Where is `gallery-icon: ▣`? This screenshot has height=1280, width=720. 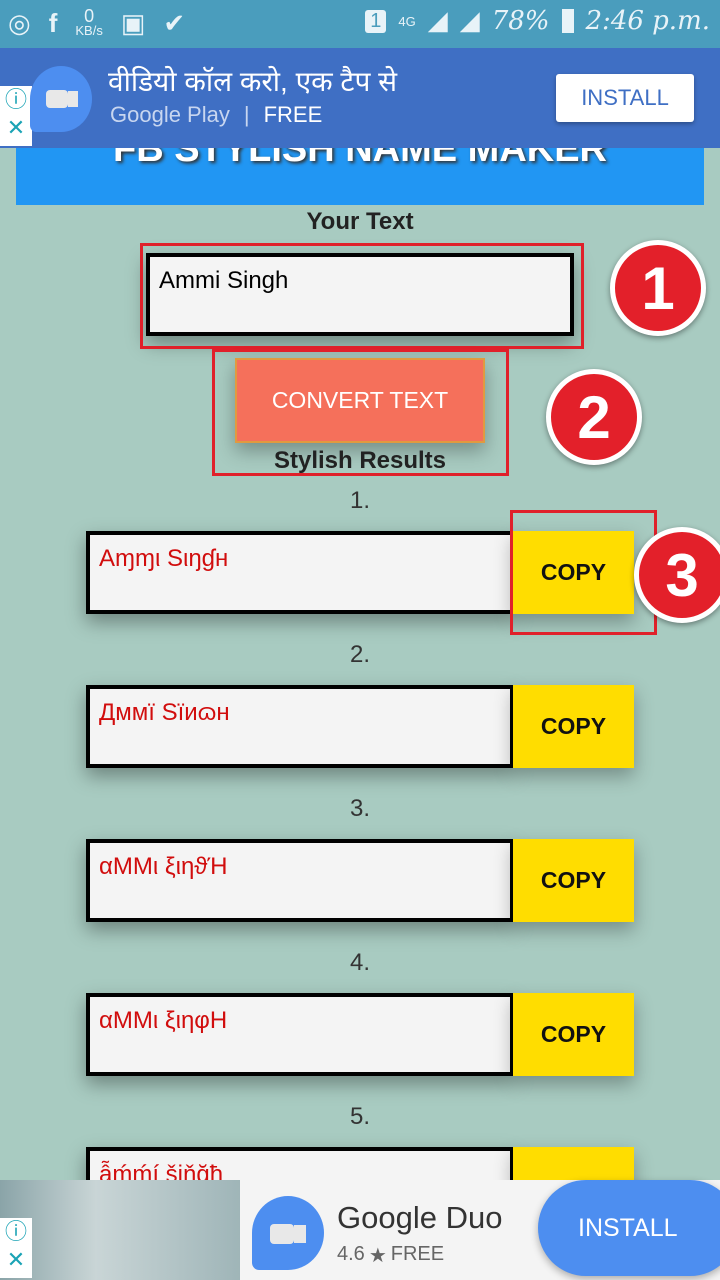
gallery-icon: ▣ is located at coordinates (133, 23).